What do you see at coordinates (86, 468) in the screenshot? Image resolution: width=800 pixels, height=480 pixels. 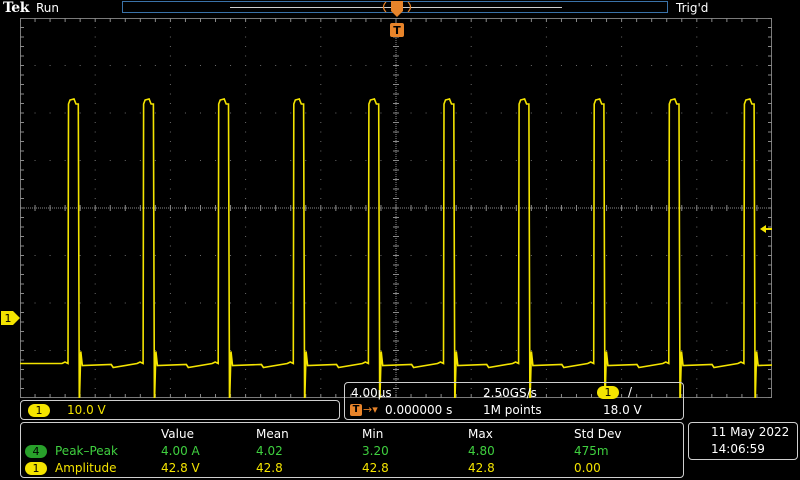 I see `meas-name: Amplitude` at bounding box center [86, 468].